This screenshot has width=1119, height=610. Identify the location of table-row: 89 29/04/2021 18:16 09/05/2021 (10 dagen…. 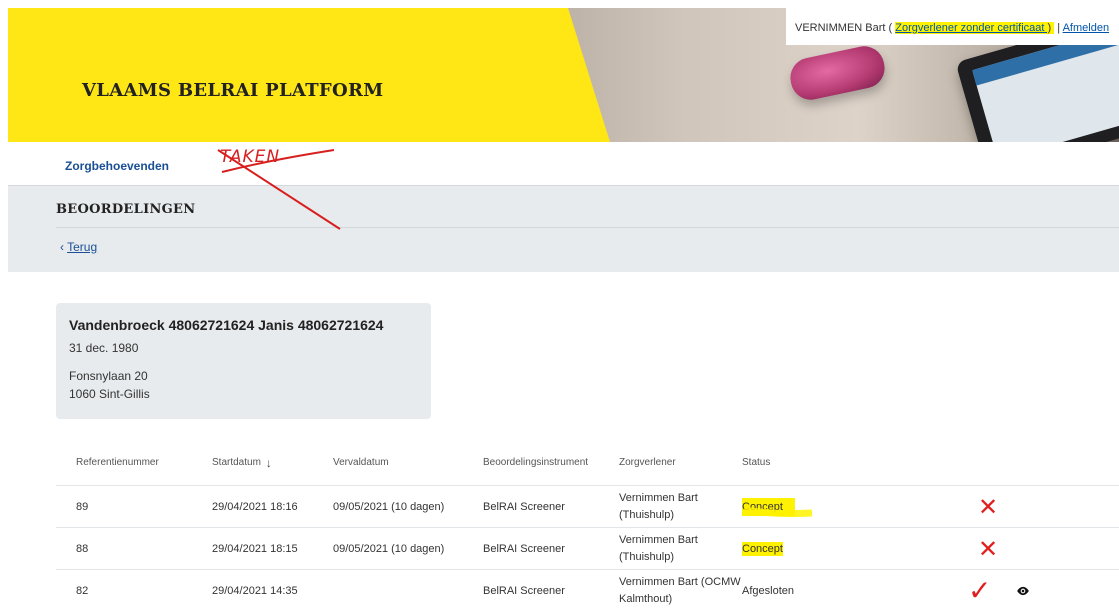
(587, 507).